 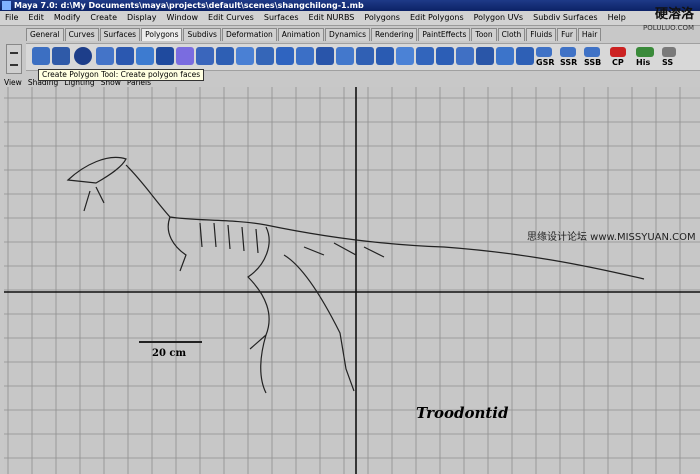 What do you see at coordinates (617, 18) in the screenshot?
I see `menu-help: Help` at bounding box center [617, 18].